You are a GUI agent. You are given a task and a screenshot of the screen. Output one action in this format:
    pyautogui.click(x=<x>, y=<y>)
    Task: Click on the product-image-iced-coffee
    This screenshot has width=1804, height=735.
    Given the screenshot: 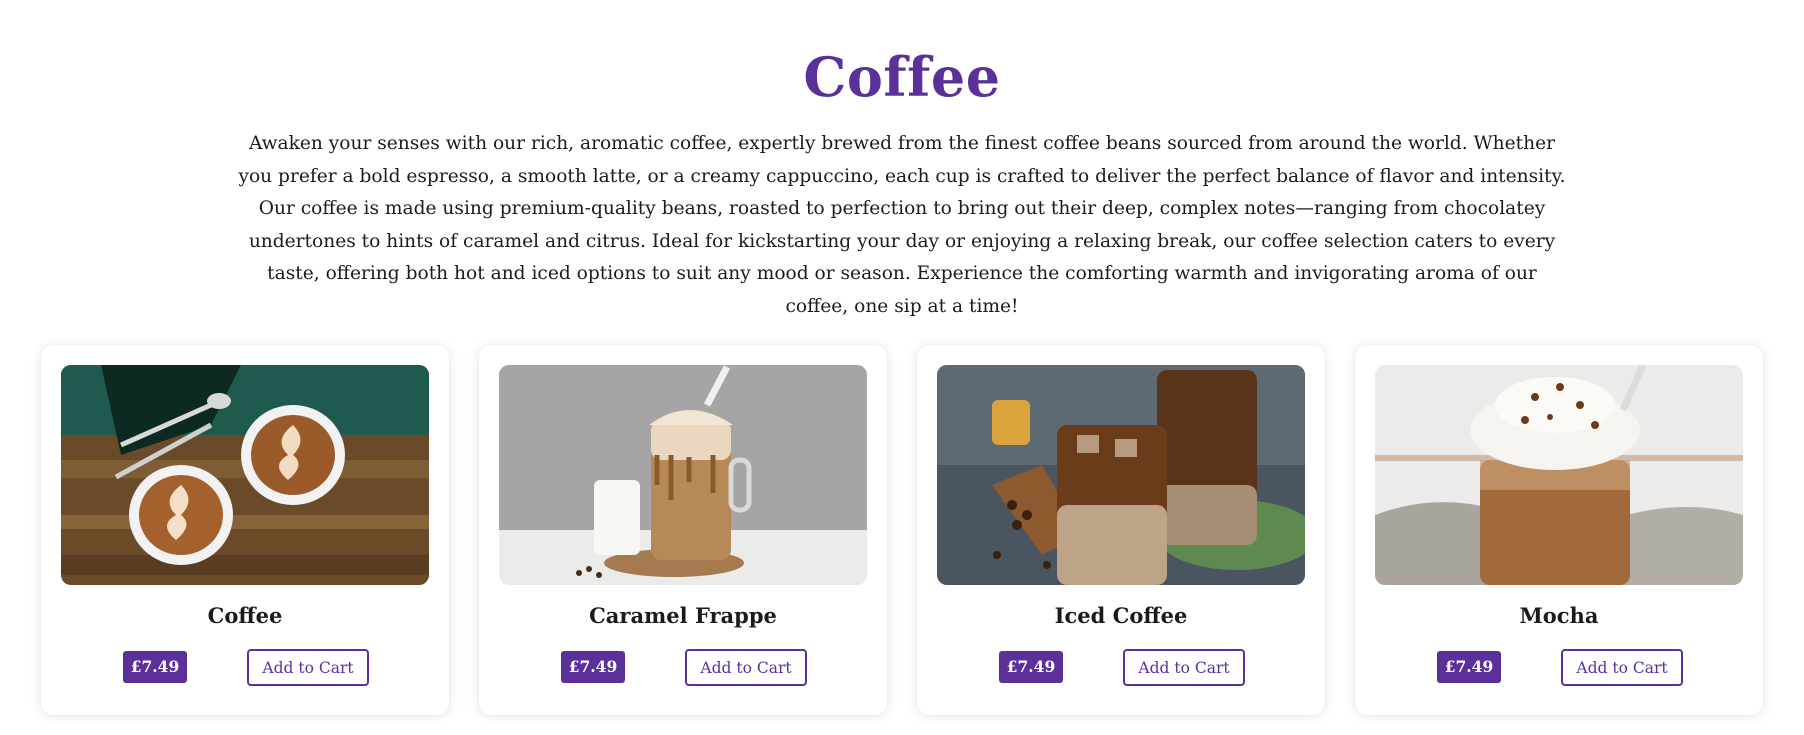 What is the action you would take?
    pyautogui.click(x=1121, y=475)
    